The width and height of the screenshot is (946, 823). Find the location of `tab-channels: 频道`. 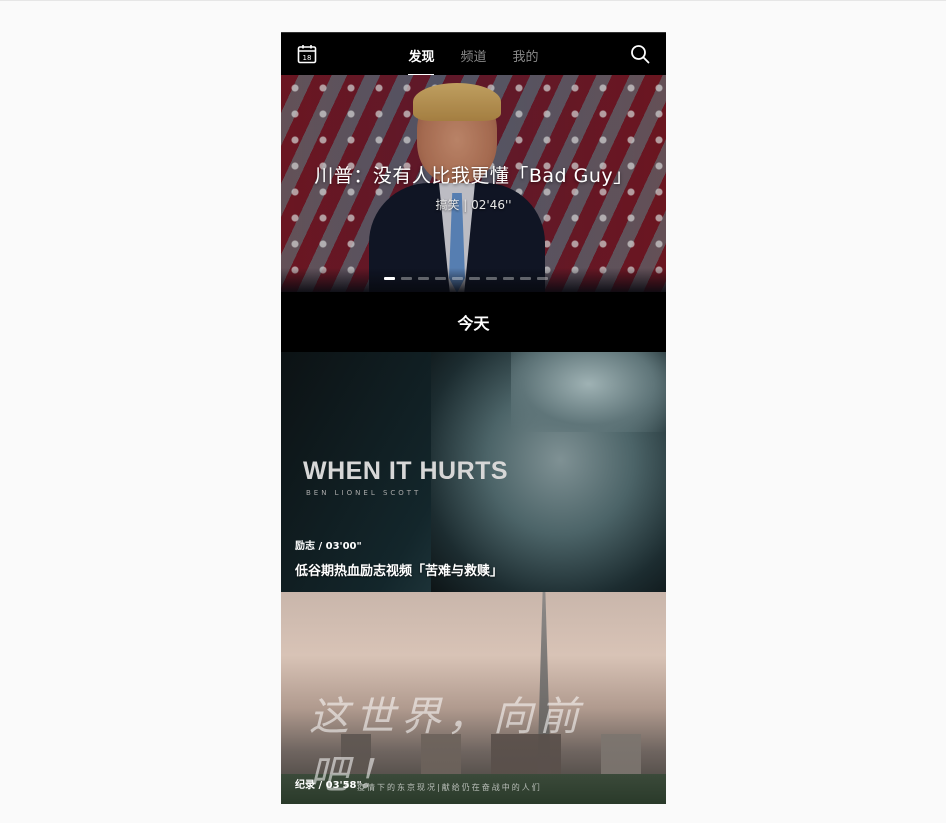

tab-channels: 频道 is located at coordinates (473, 54).